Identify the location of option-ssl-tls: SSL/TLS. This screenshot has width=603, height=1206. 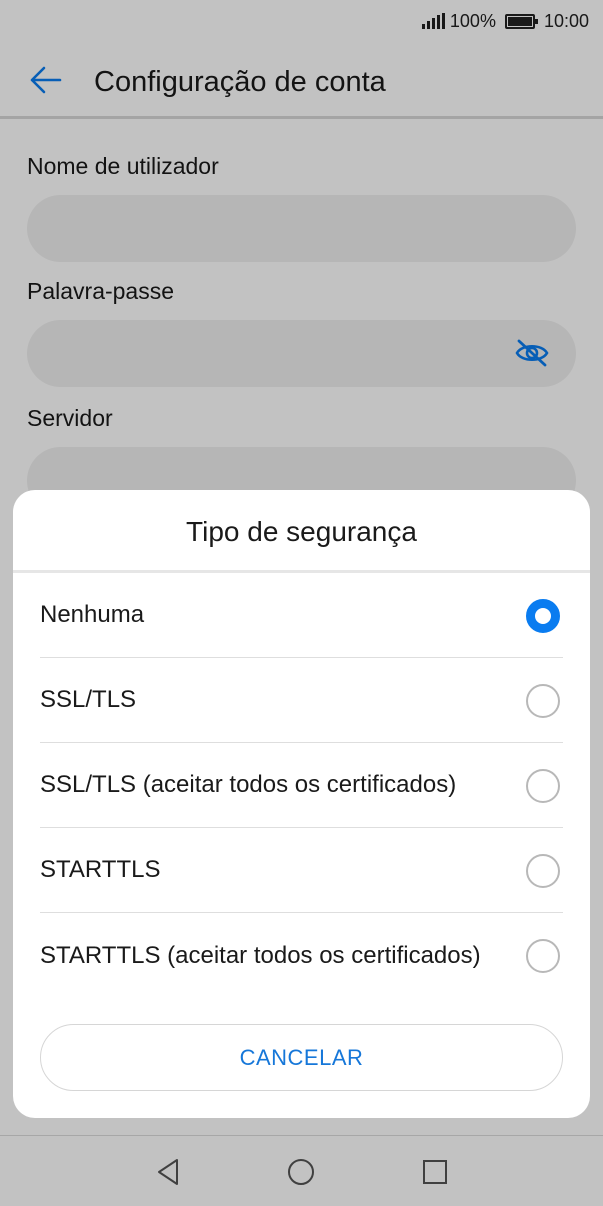
(301, 700).